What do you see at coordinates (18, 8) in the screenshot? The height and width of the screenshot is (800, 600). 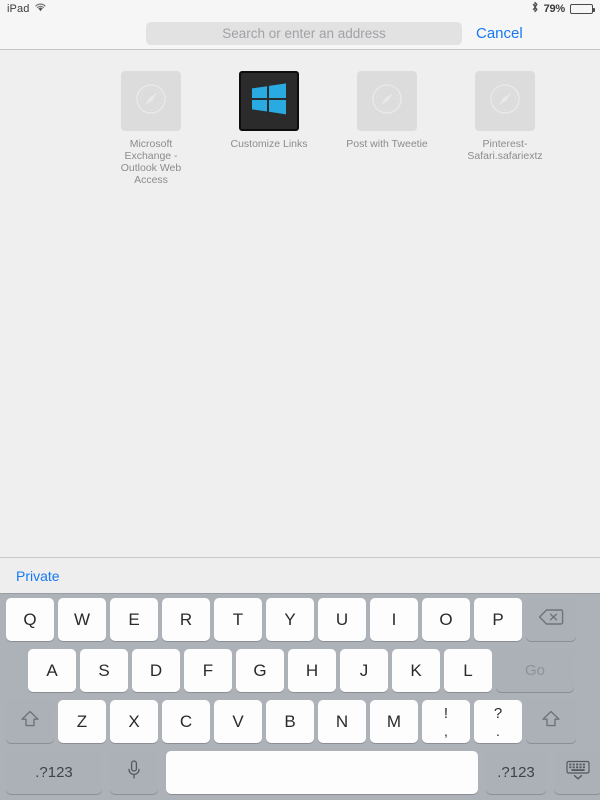 I see `device-name-label: iPad` at bounding box center [18, 8].